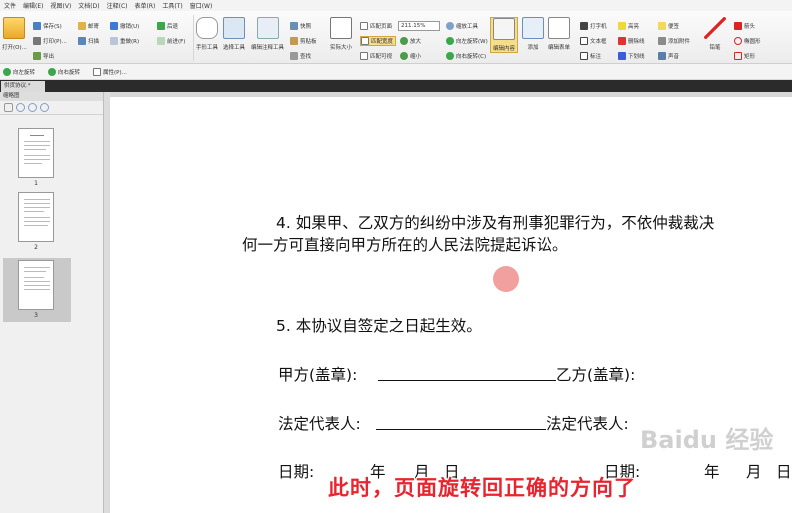  I want to click on zoom-out-button: 缩小, so click(410, 56).